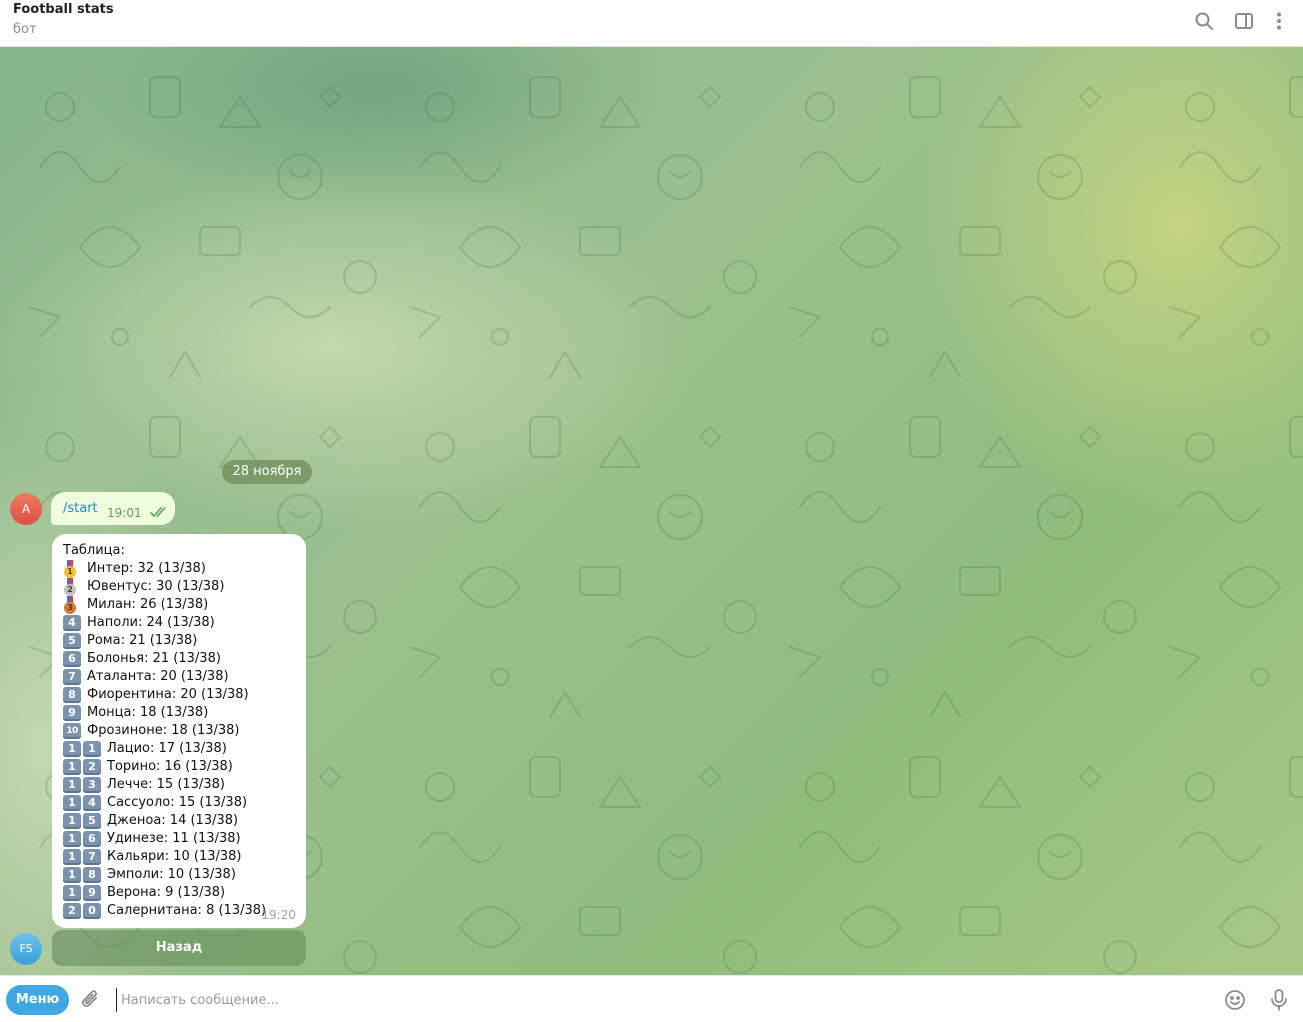 Image resolution: width=1303 pixels, height=1022 pixels. Describe the element at coordinates (174, 856) in the screenshot. I see `team-standing: Кальяри: 10 (13/38)` at that location.